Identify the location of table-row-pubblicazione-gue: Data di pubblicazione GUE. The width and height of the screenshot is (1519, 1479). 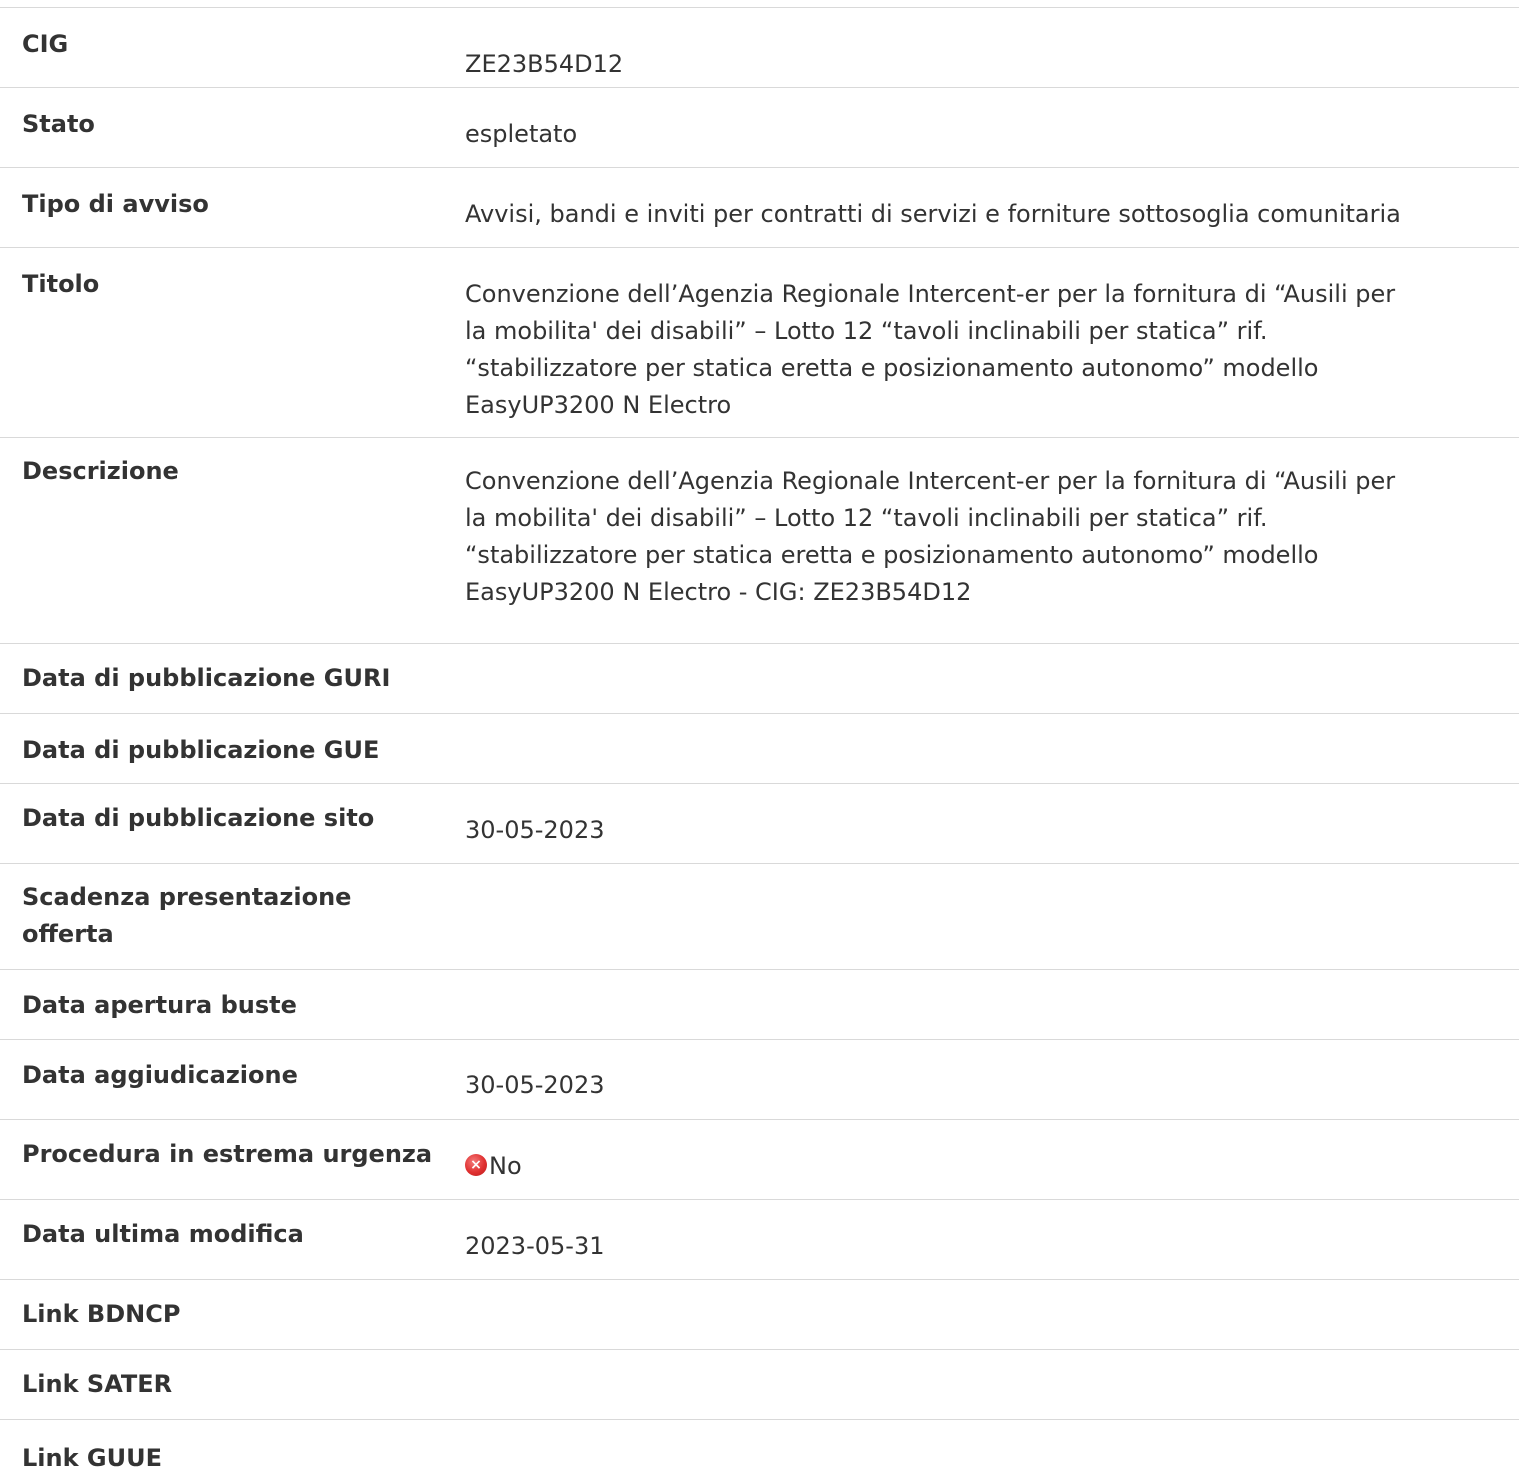
(759, 748).